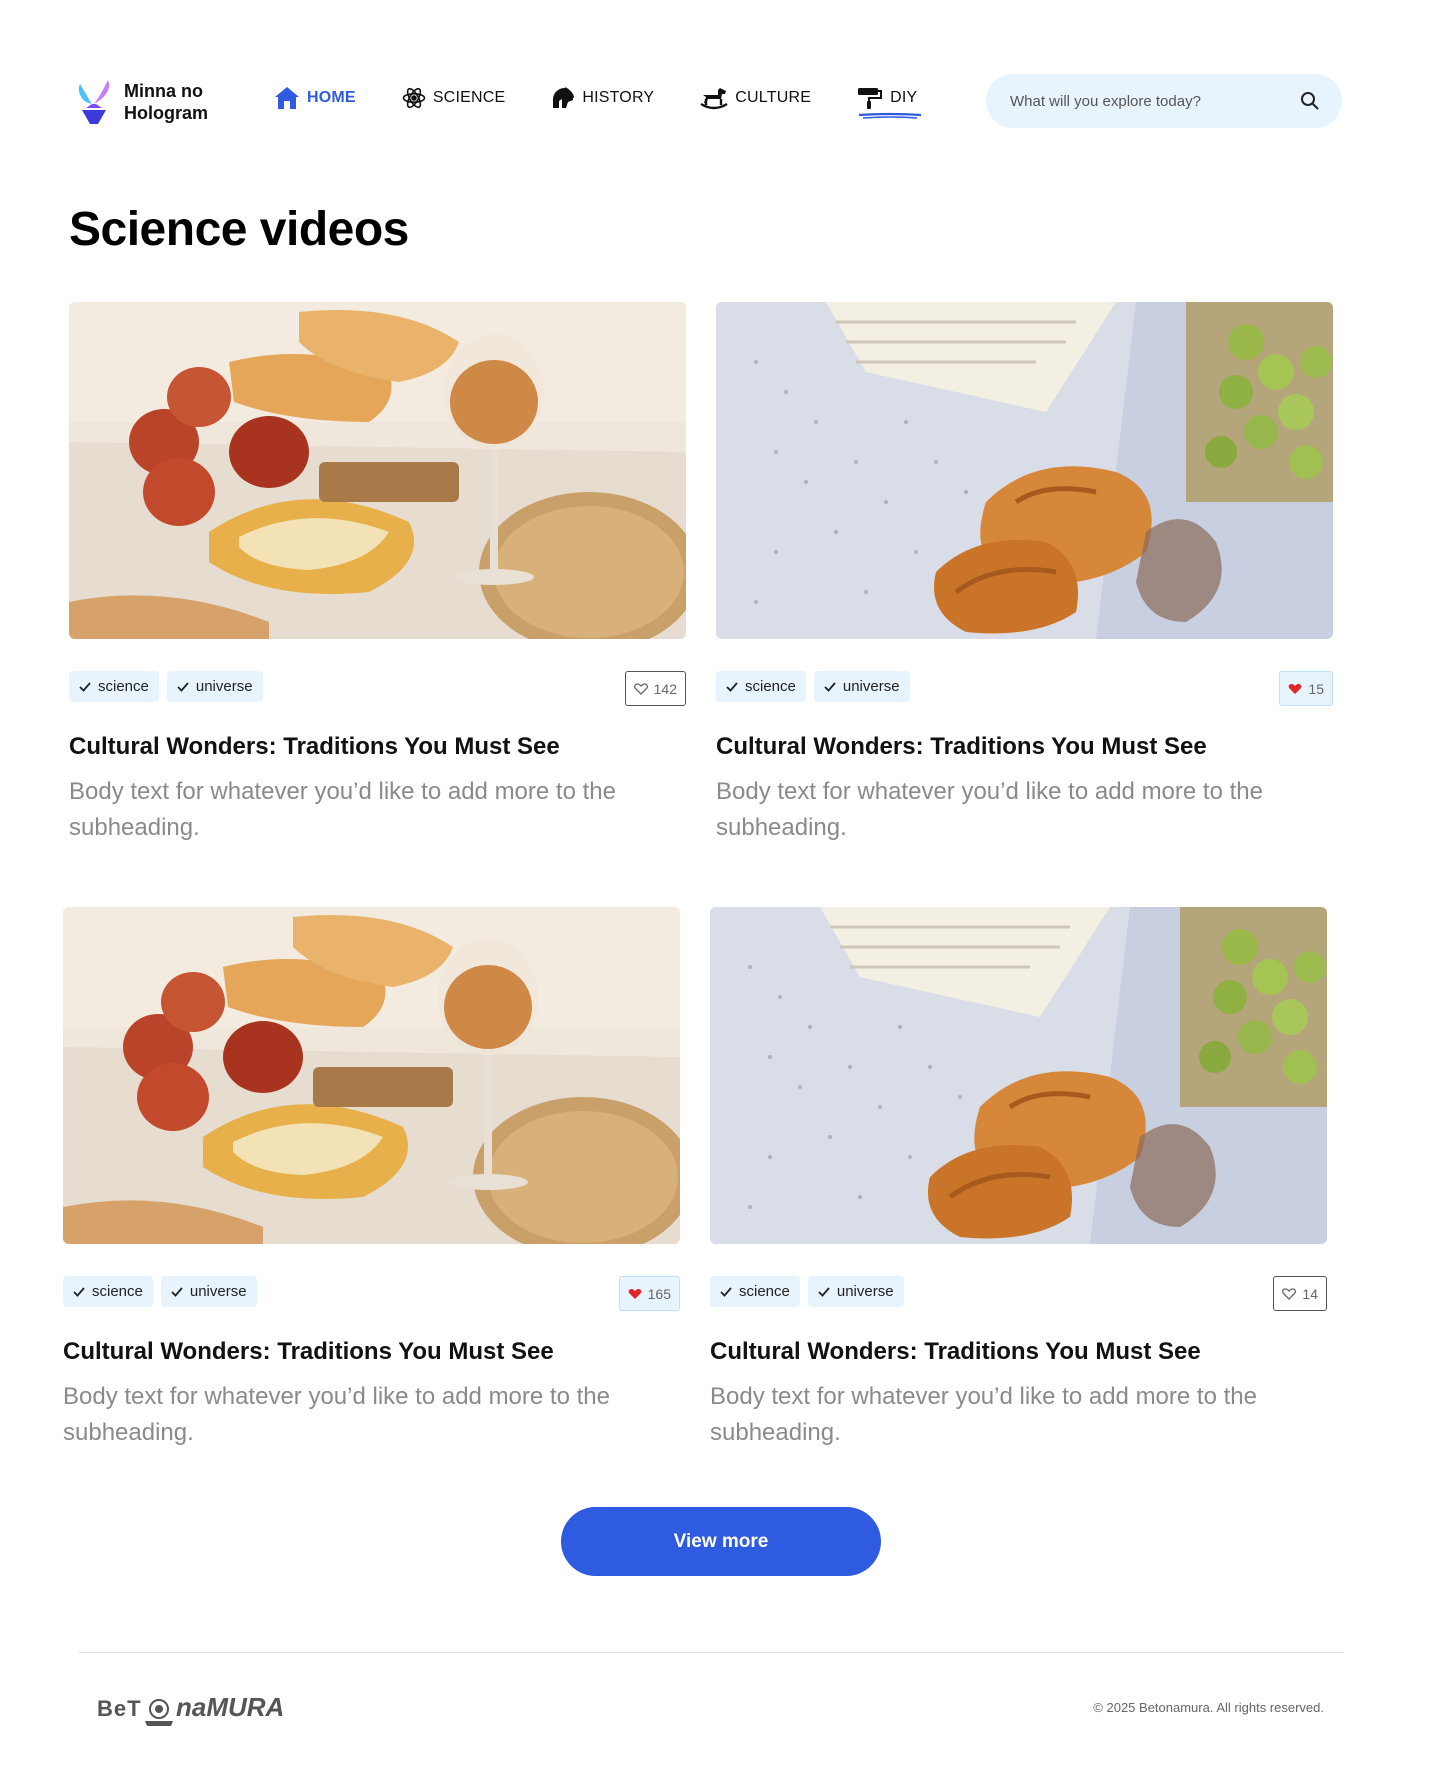 Image resolution: width=1440 pixels, height=1788 pixels. What do you see at coordinates (665, 688) in the screenshot?
I see `like-count: 142` at bounding box center [665, 688].